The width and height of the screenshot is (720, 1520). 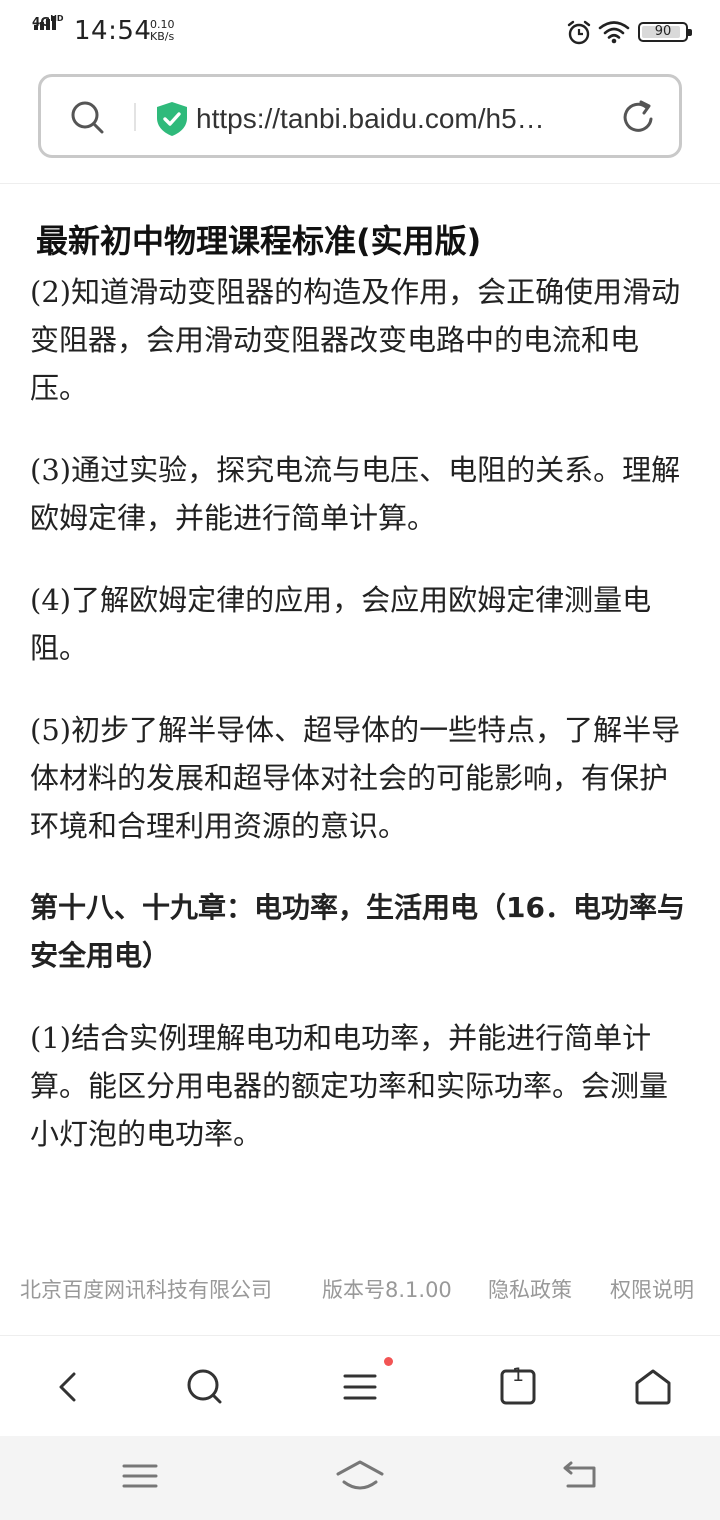 What do you see at coordinates (259, 241) in the screenshot?
I see `article-title: 最新初中物理课程标准(实用版)` at bounding box center [259, 241].